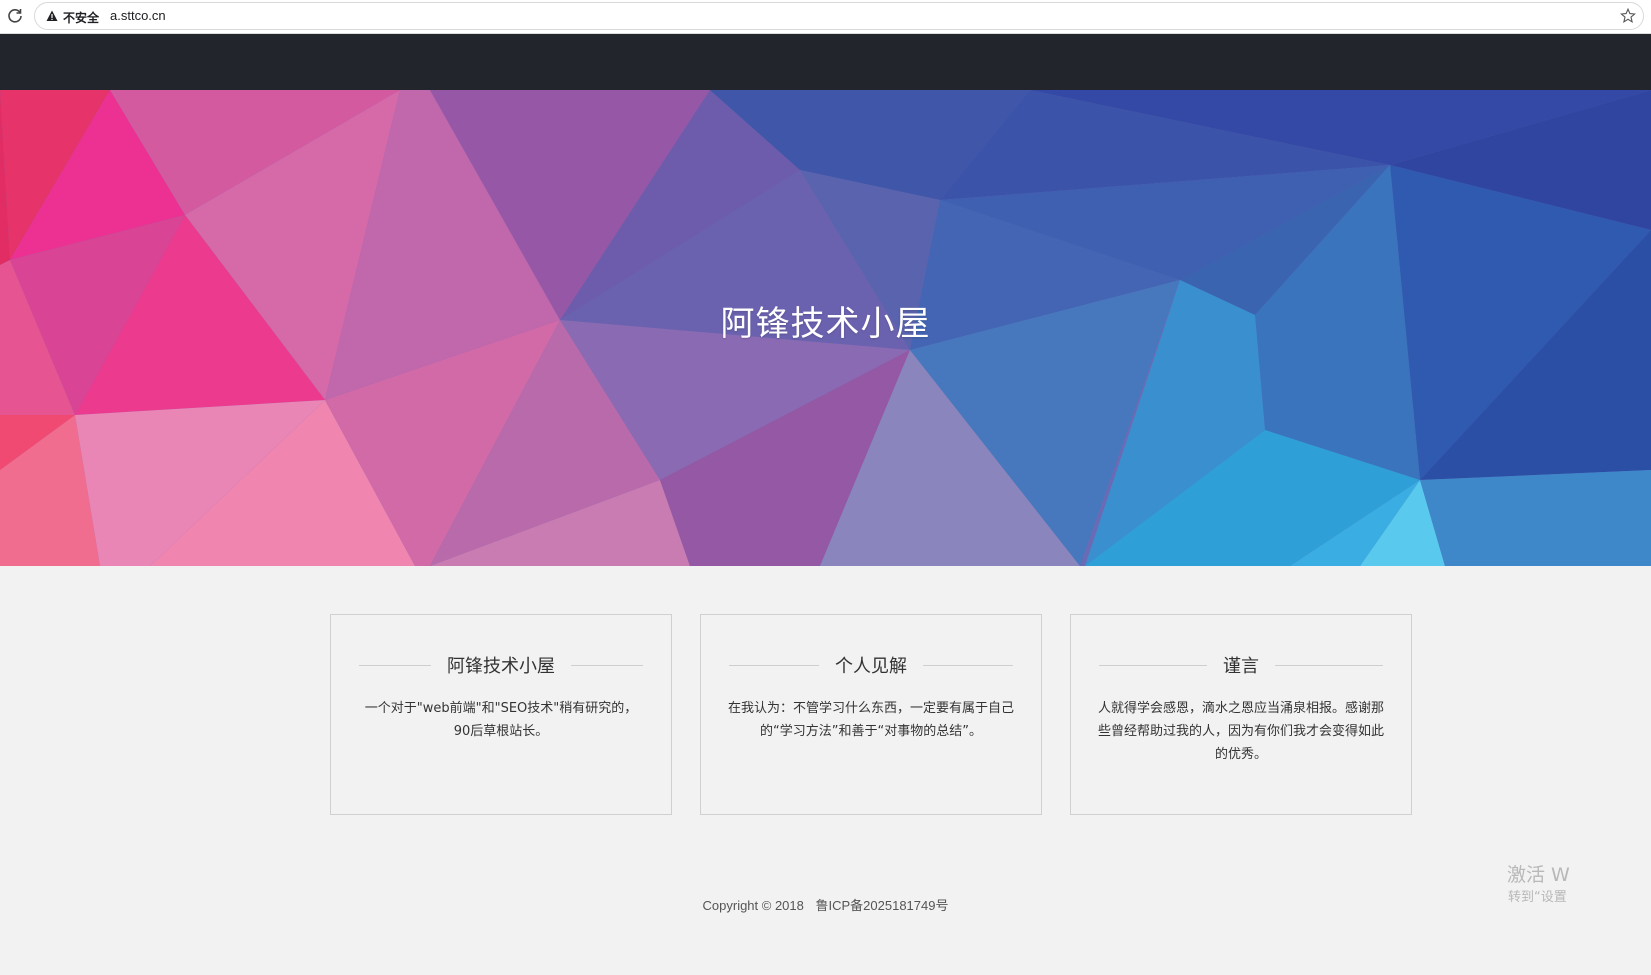  I want to click on activation-watermark-title: 激活 W, so click(1538, 875).